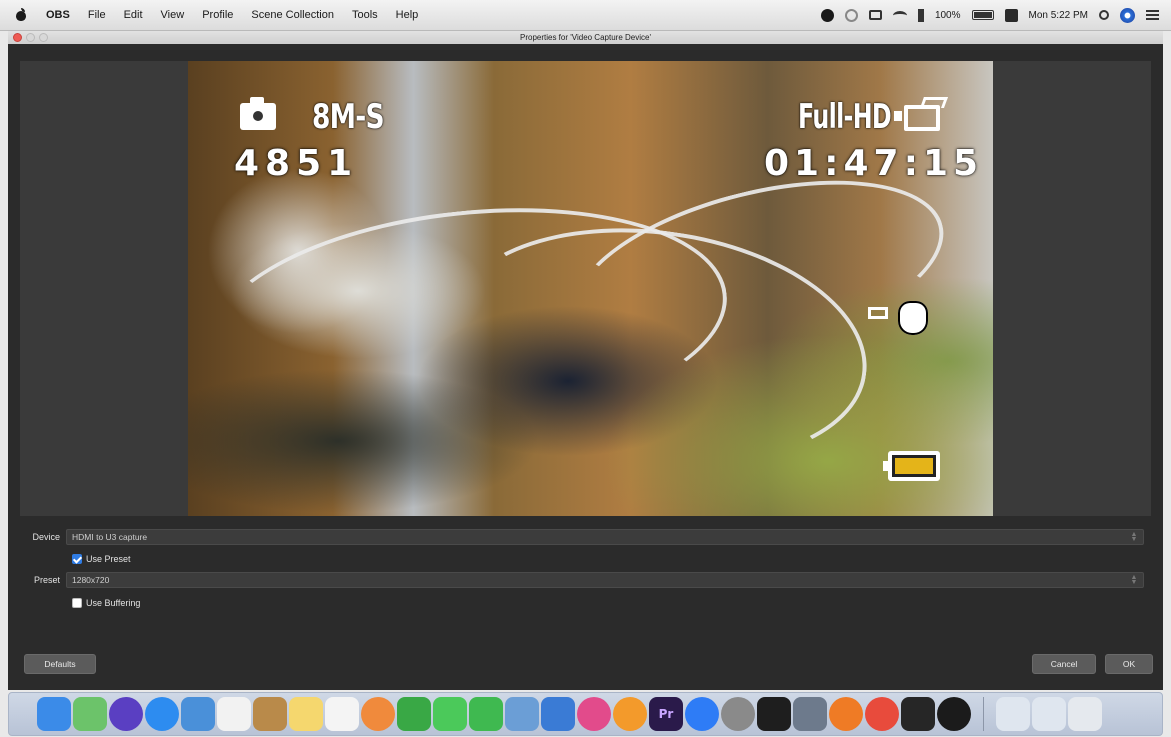 The height and width of the screenshot is (737, 1171). Describe the element at coordinates (1049, 714) in the screenshot. I see `downloads-folder-icon` at that location.